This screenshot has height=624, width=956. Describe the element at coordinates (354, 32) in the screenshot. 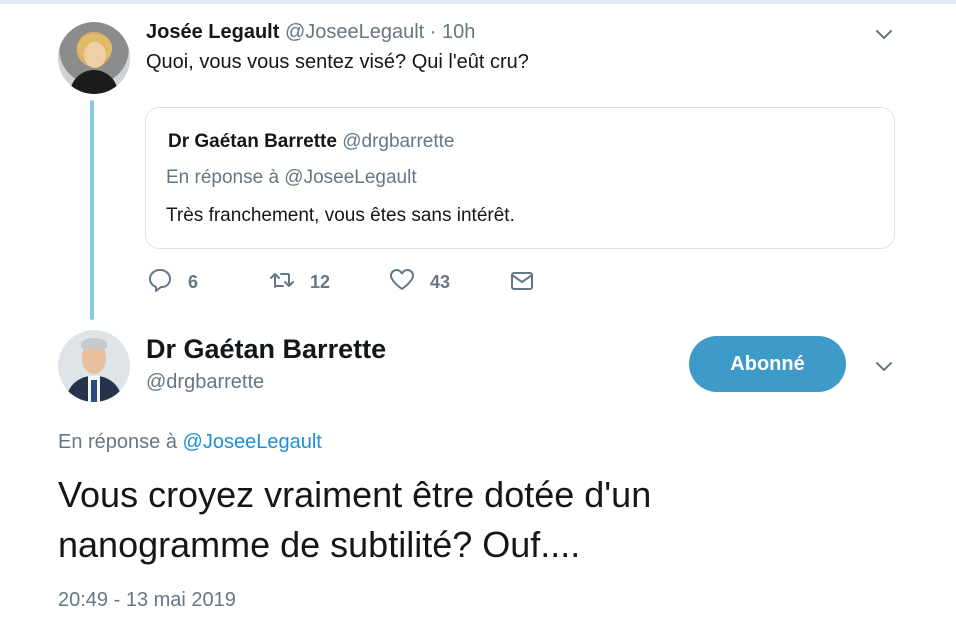

I see `author-handle: @JoseeLegault` at that location.